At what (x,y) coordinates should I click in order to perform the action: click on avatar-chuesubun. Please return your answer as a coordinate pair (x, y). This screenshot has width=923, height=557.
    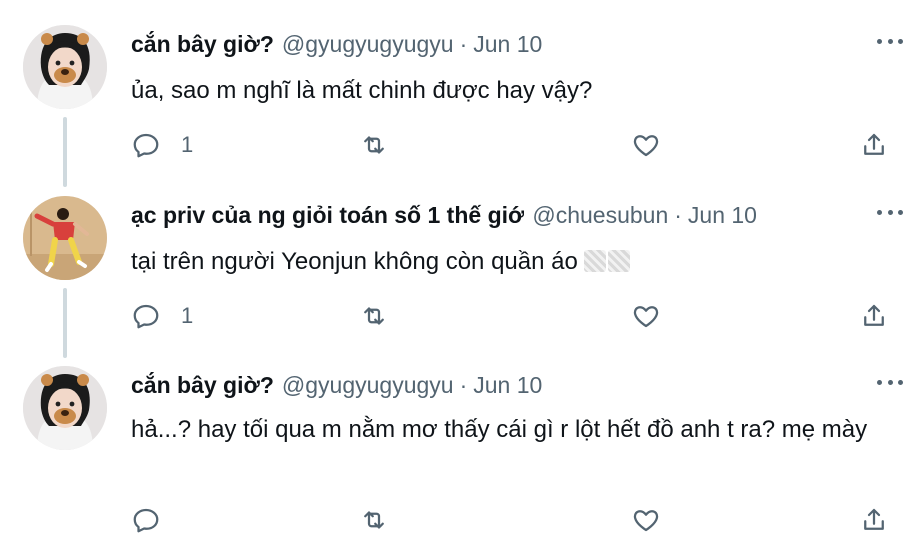
    Looking at the image, I should click on (65, 238).